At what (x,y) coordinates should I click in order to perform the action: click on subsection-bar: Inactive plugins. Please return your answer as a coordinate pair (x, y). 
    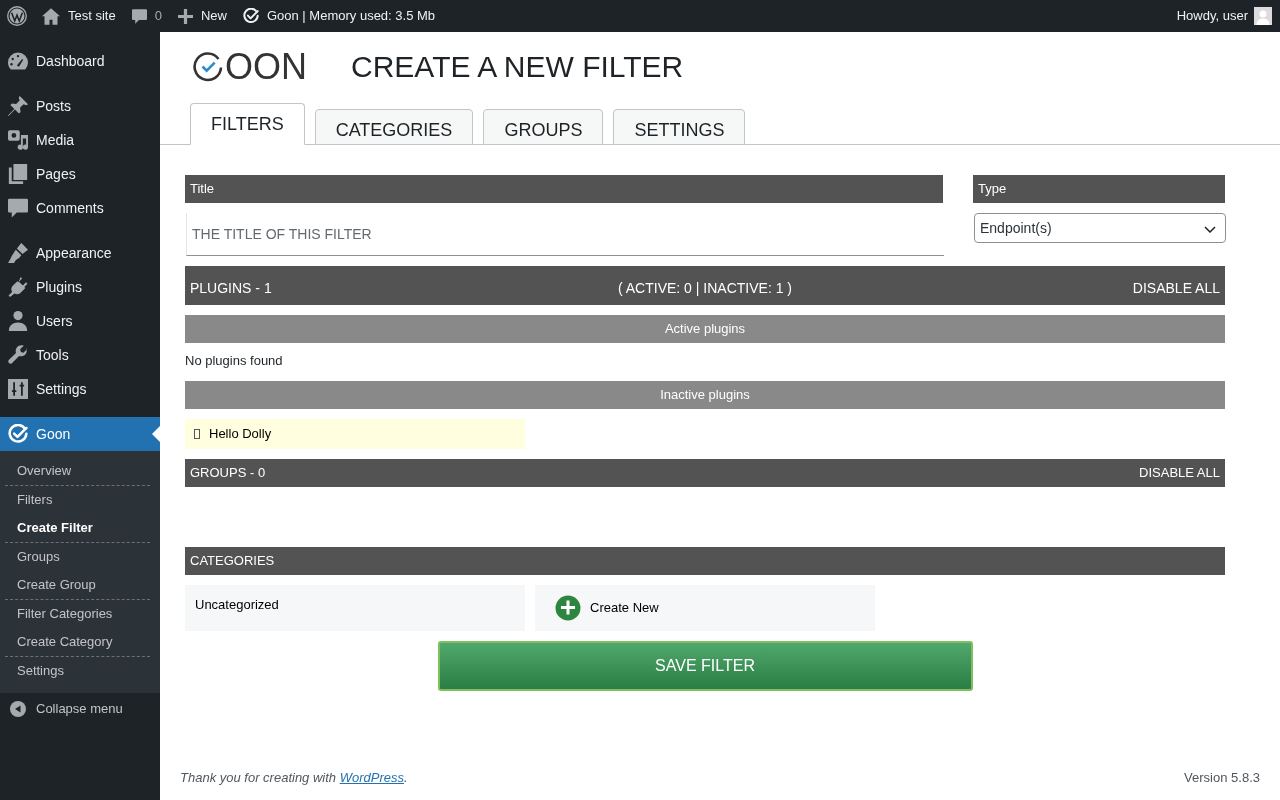
    Looking at the image, I should click on (705, 395).